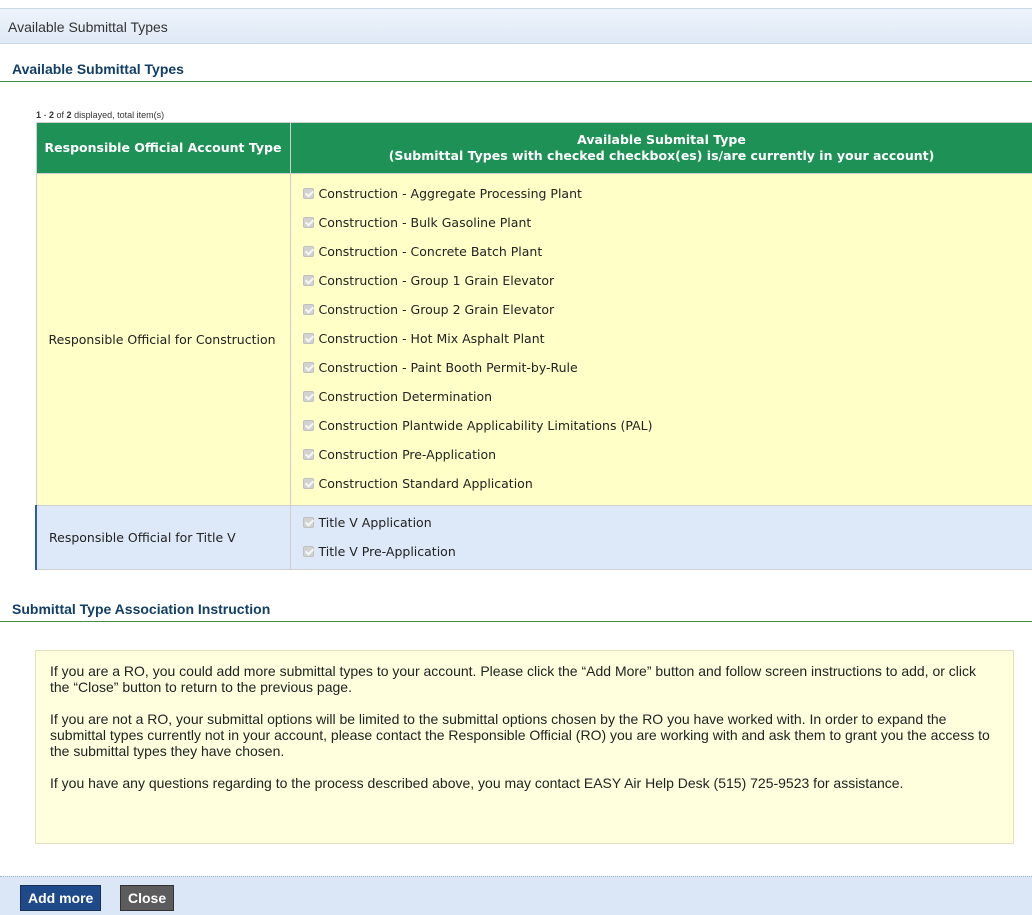  What do you see at coordinates (375, 522) in the screenshot?
I see `submittal-type-label: Title V Application` at bounding box center [375, 522].